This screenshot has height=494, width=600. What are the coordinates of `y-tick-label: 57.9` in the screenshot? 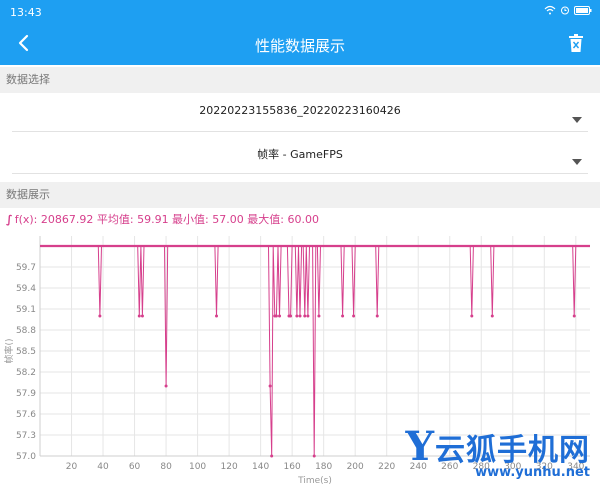 It's located at (26, 394).